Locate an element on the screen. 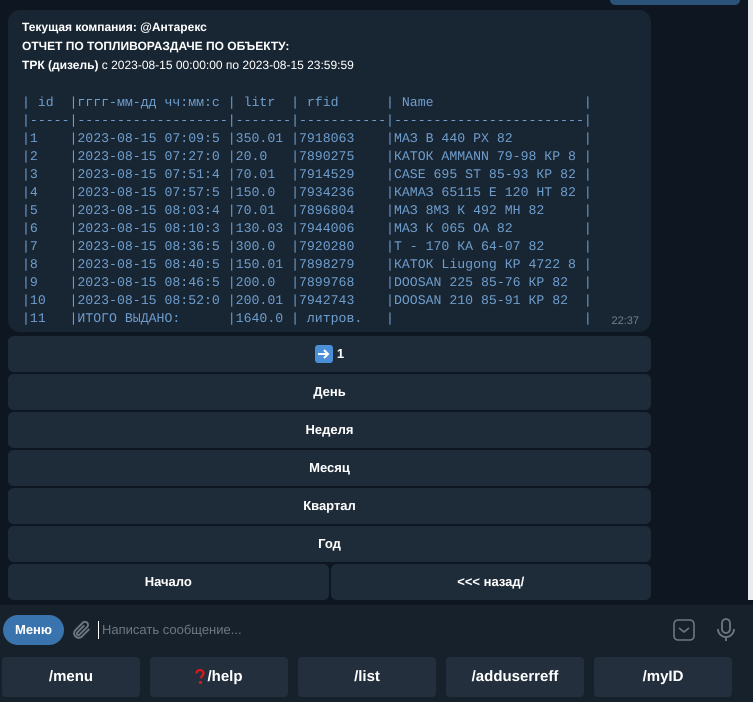 This screenshot has height=702, width=753. reply-keyboard-button: /myID is located at coordinates (663, 677).